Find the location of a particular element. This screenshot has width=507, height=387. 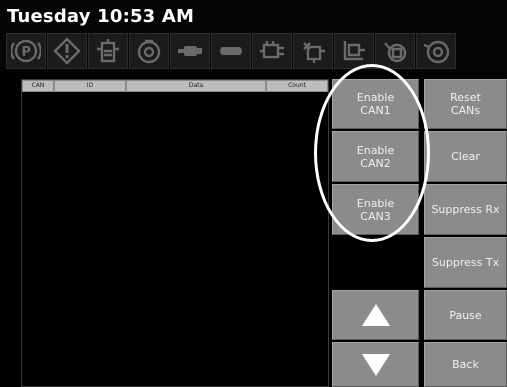

enable-can2-label: Enable CAN2 is located at coordinates (375, 156).